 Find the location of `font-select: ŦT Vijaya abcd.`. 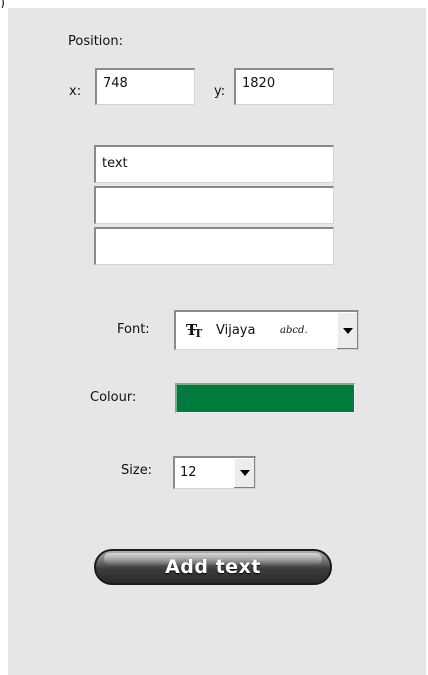

font-select: ŦT Vijaya abcd. is located at coordinates (266, 330).